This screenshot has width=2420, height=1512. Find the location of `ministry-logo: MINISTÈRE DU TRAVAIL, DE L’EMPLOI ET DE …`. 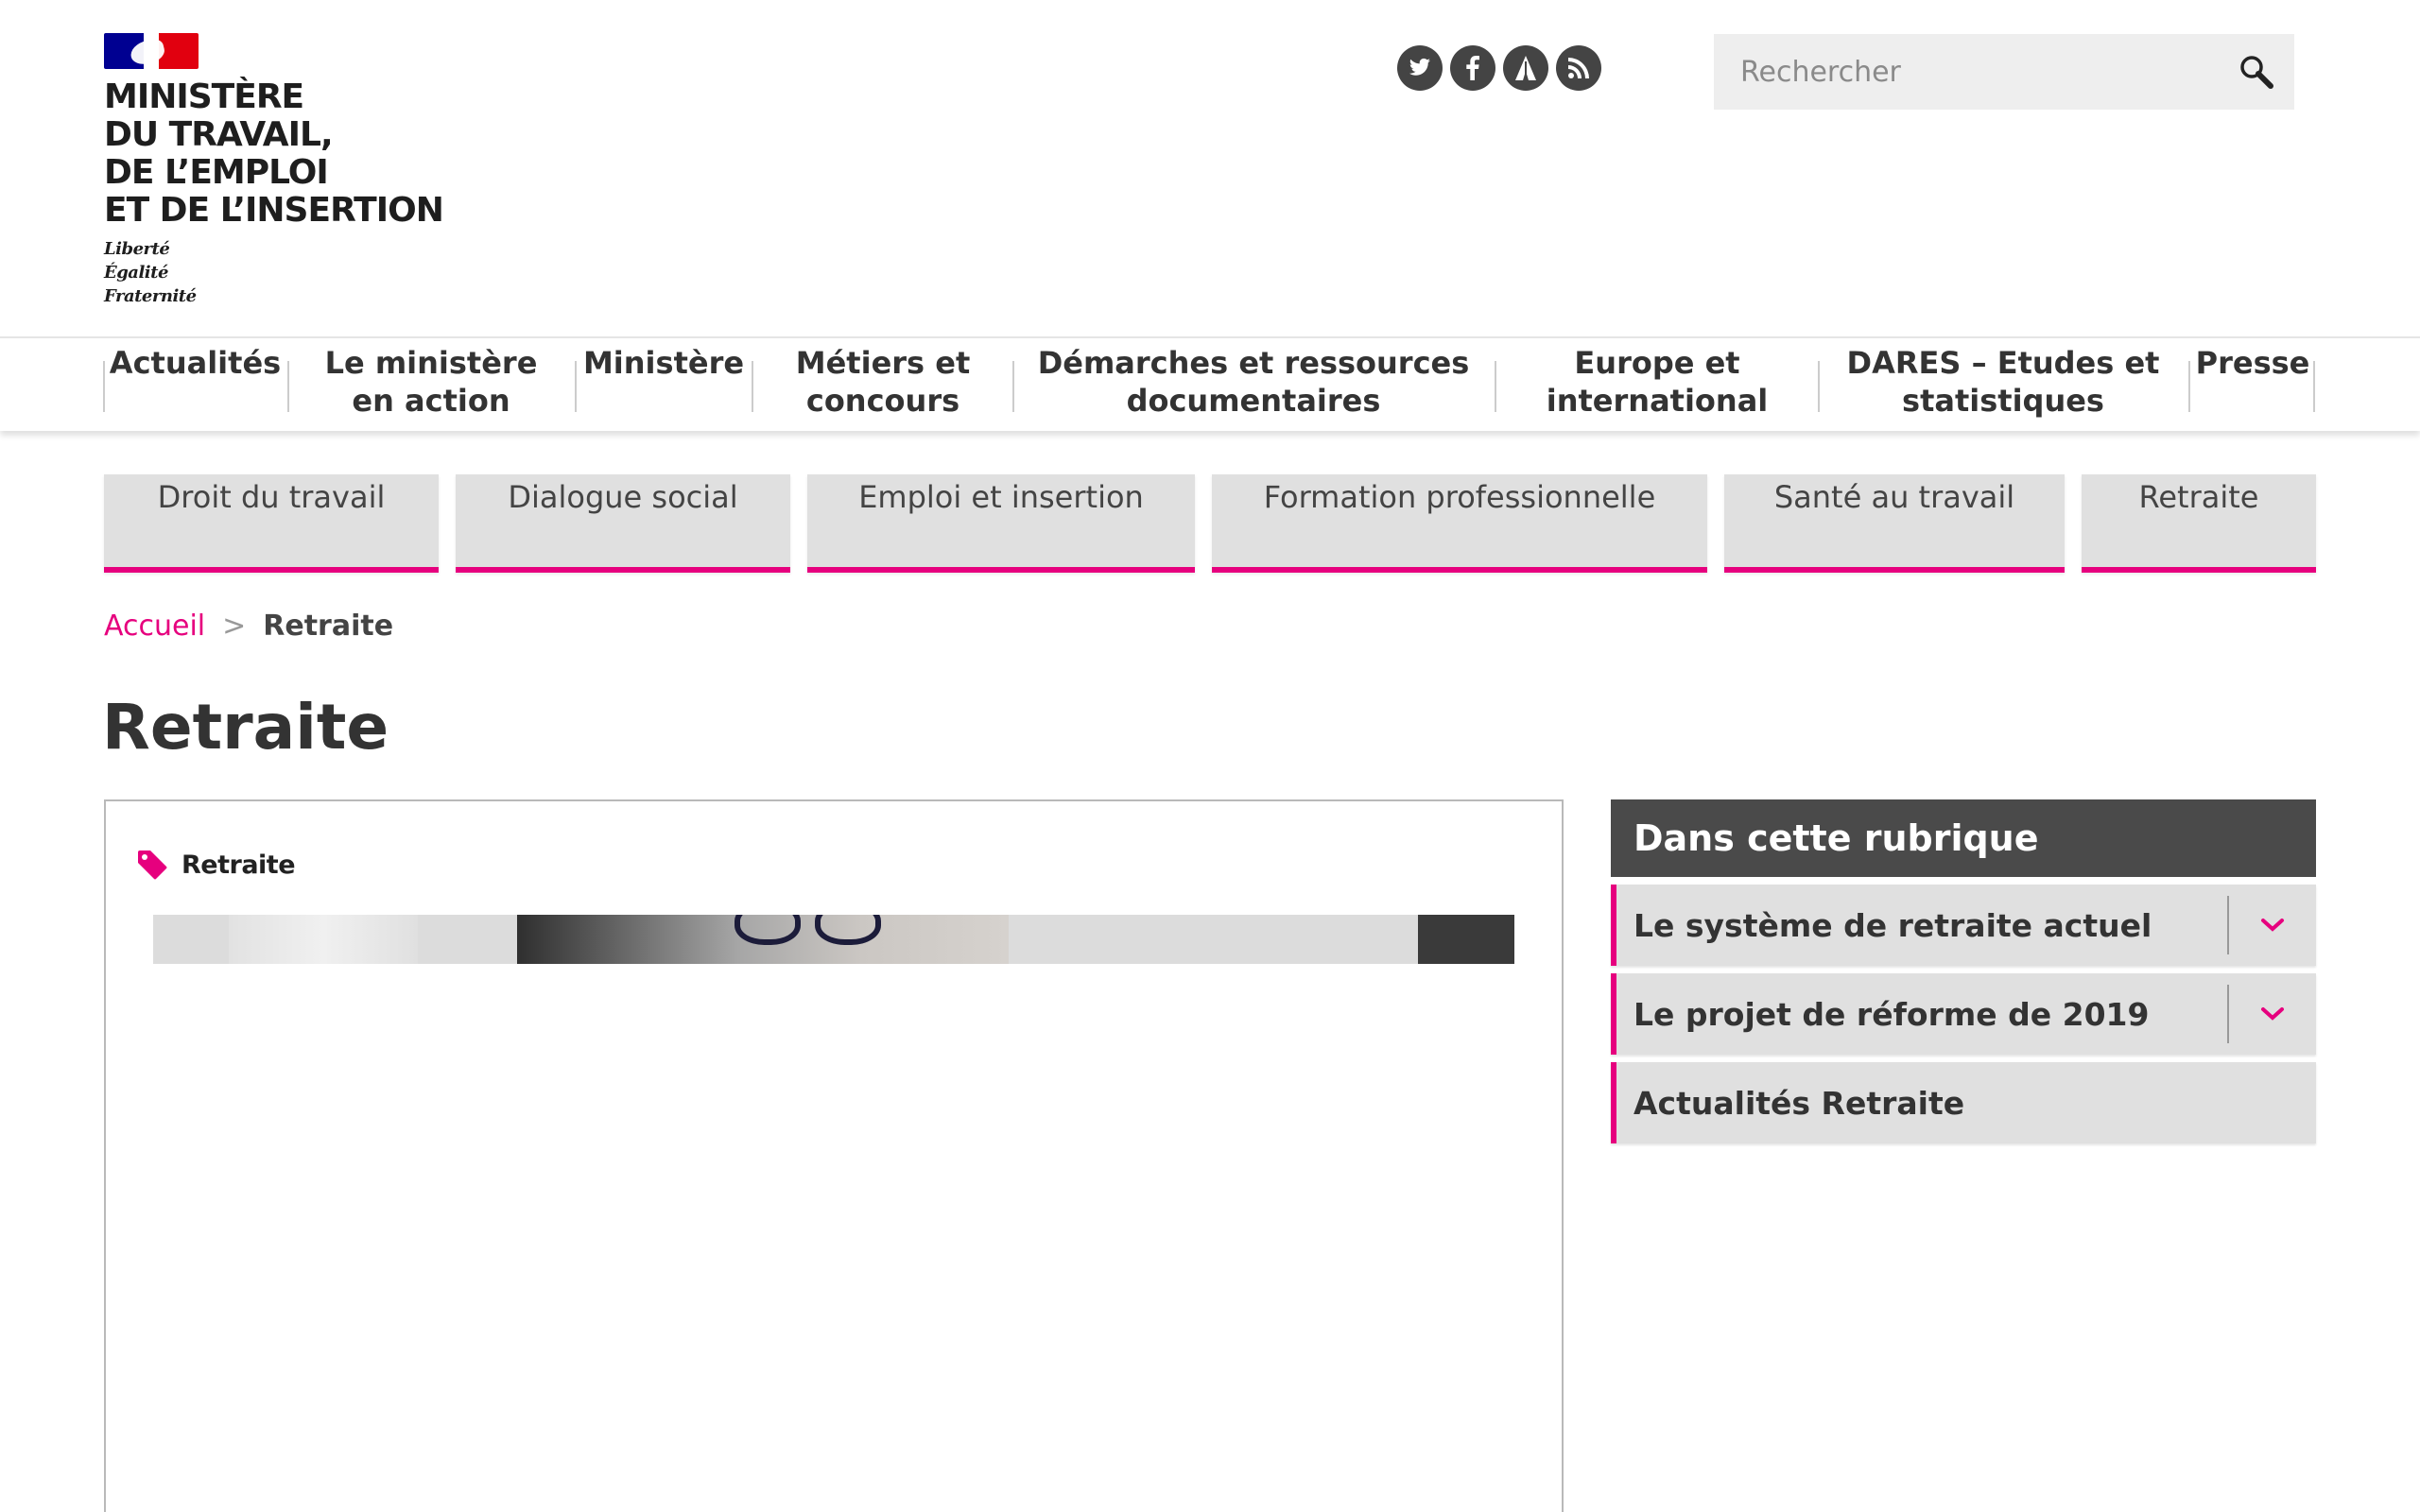

ministry-logo: MINISTÈRE DU TRAVAIL, DE L’EMPLOI ET DE … is located at coordinates (274, 170).